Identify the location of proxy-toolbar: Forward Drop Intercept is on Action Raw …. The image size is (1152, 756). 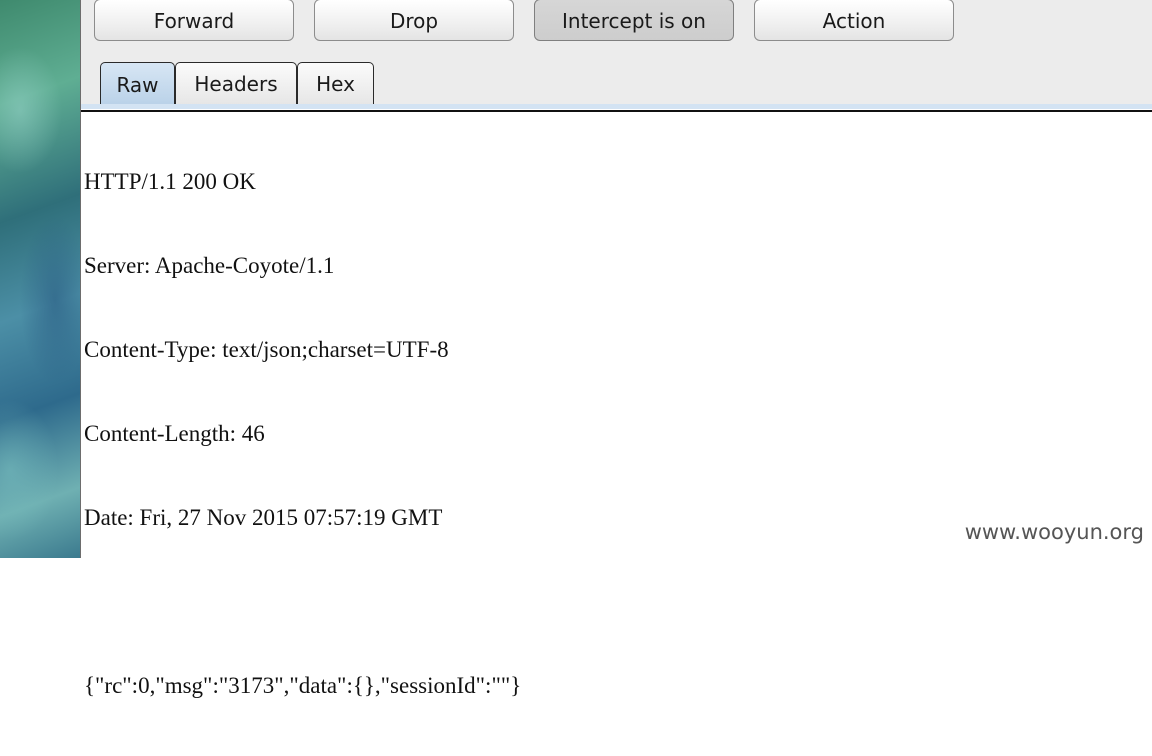
(616, 54).